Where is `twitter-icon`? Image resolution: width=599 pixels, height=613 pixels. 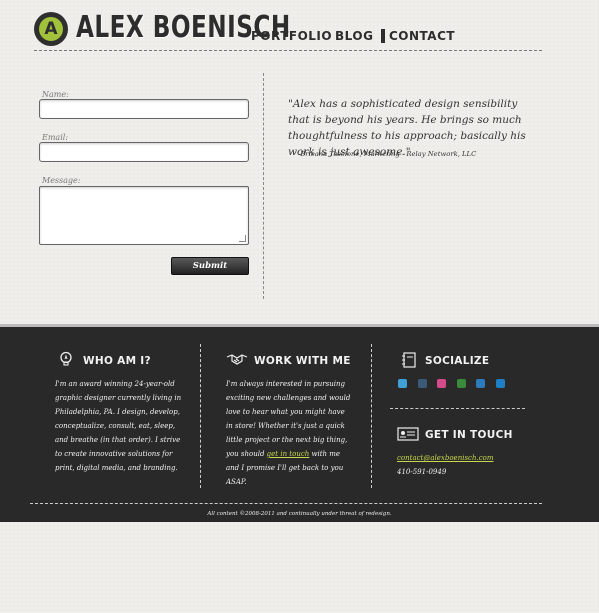 twitter-icon is located at coordinates (402, 383).